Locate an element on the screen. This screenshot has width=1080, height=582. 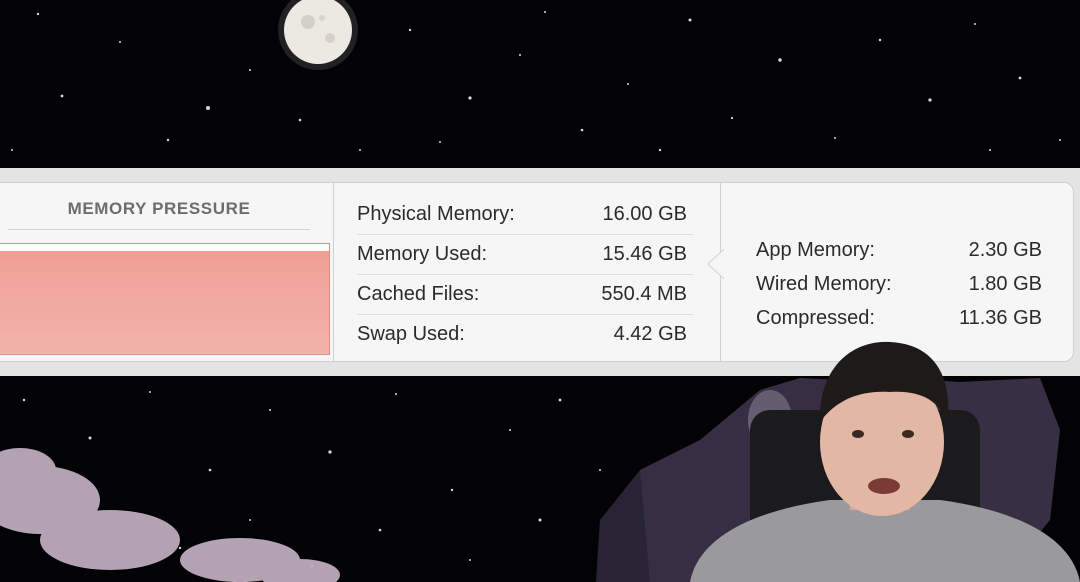
stat-row-memory-used: Memory Used: 15.46 GB is located at coordinates (525, 255).